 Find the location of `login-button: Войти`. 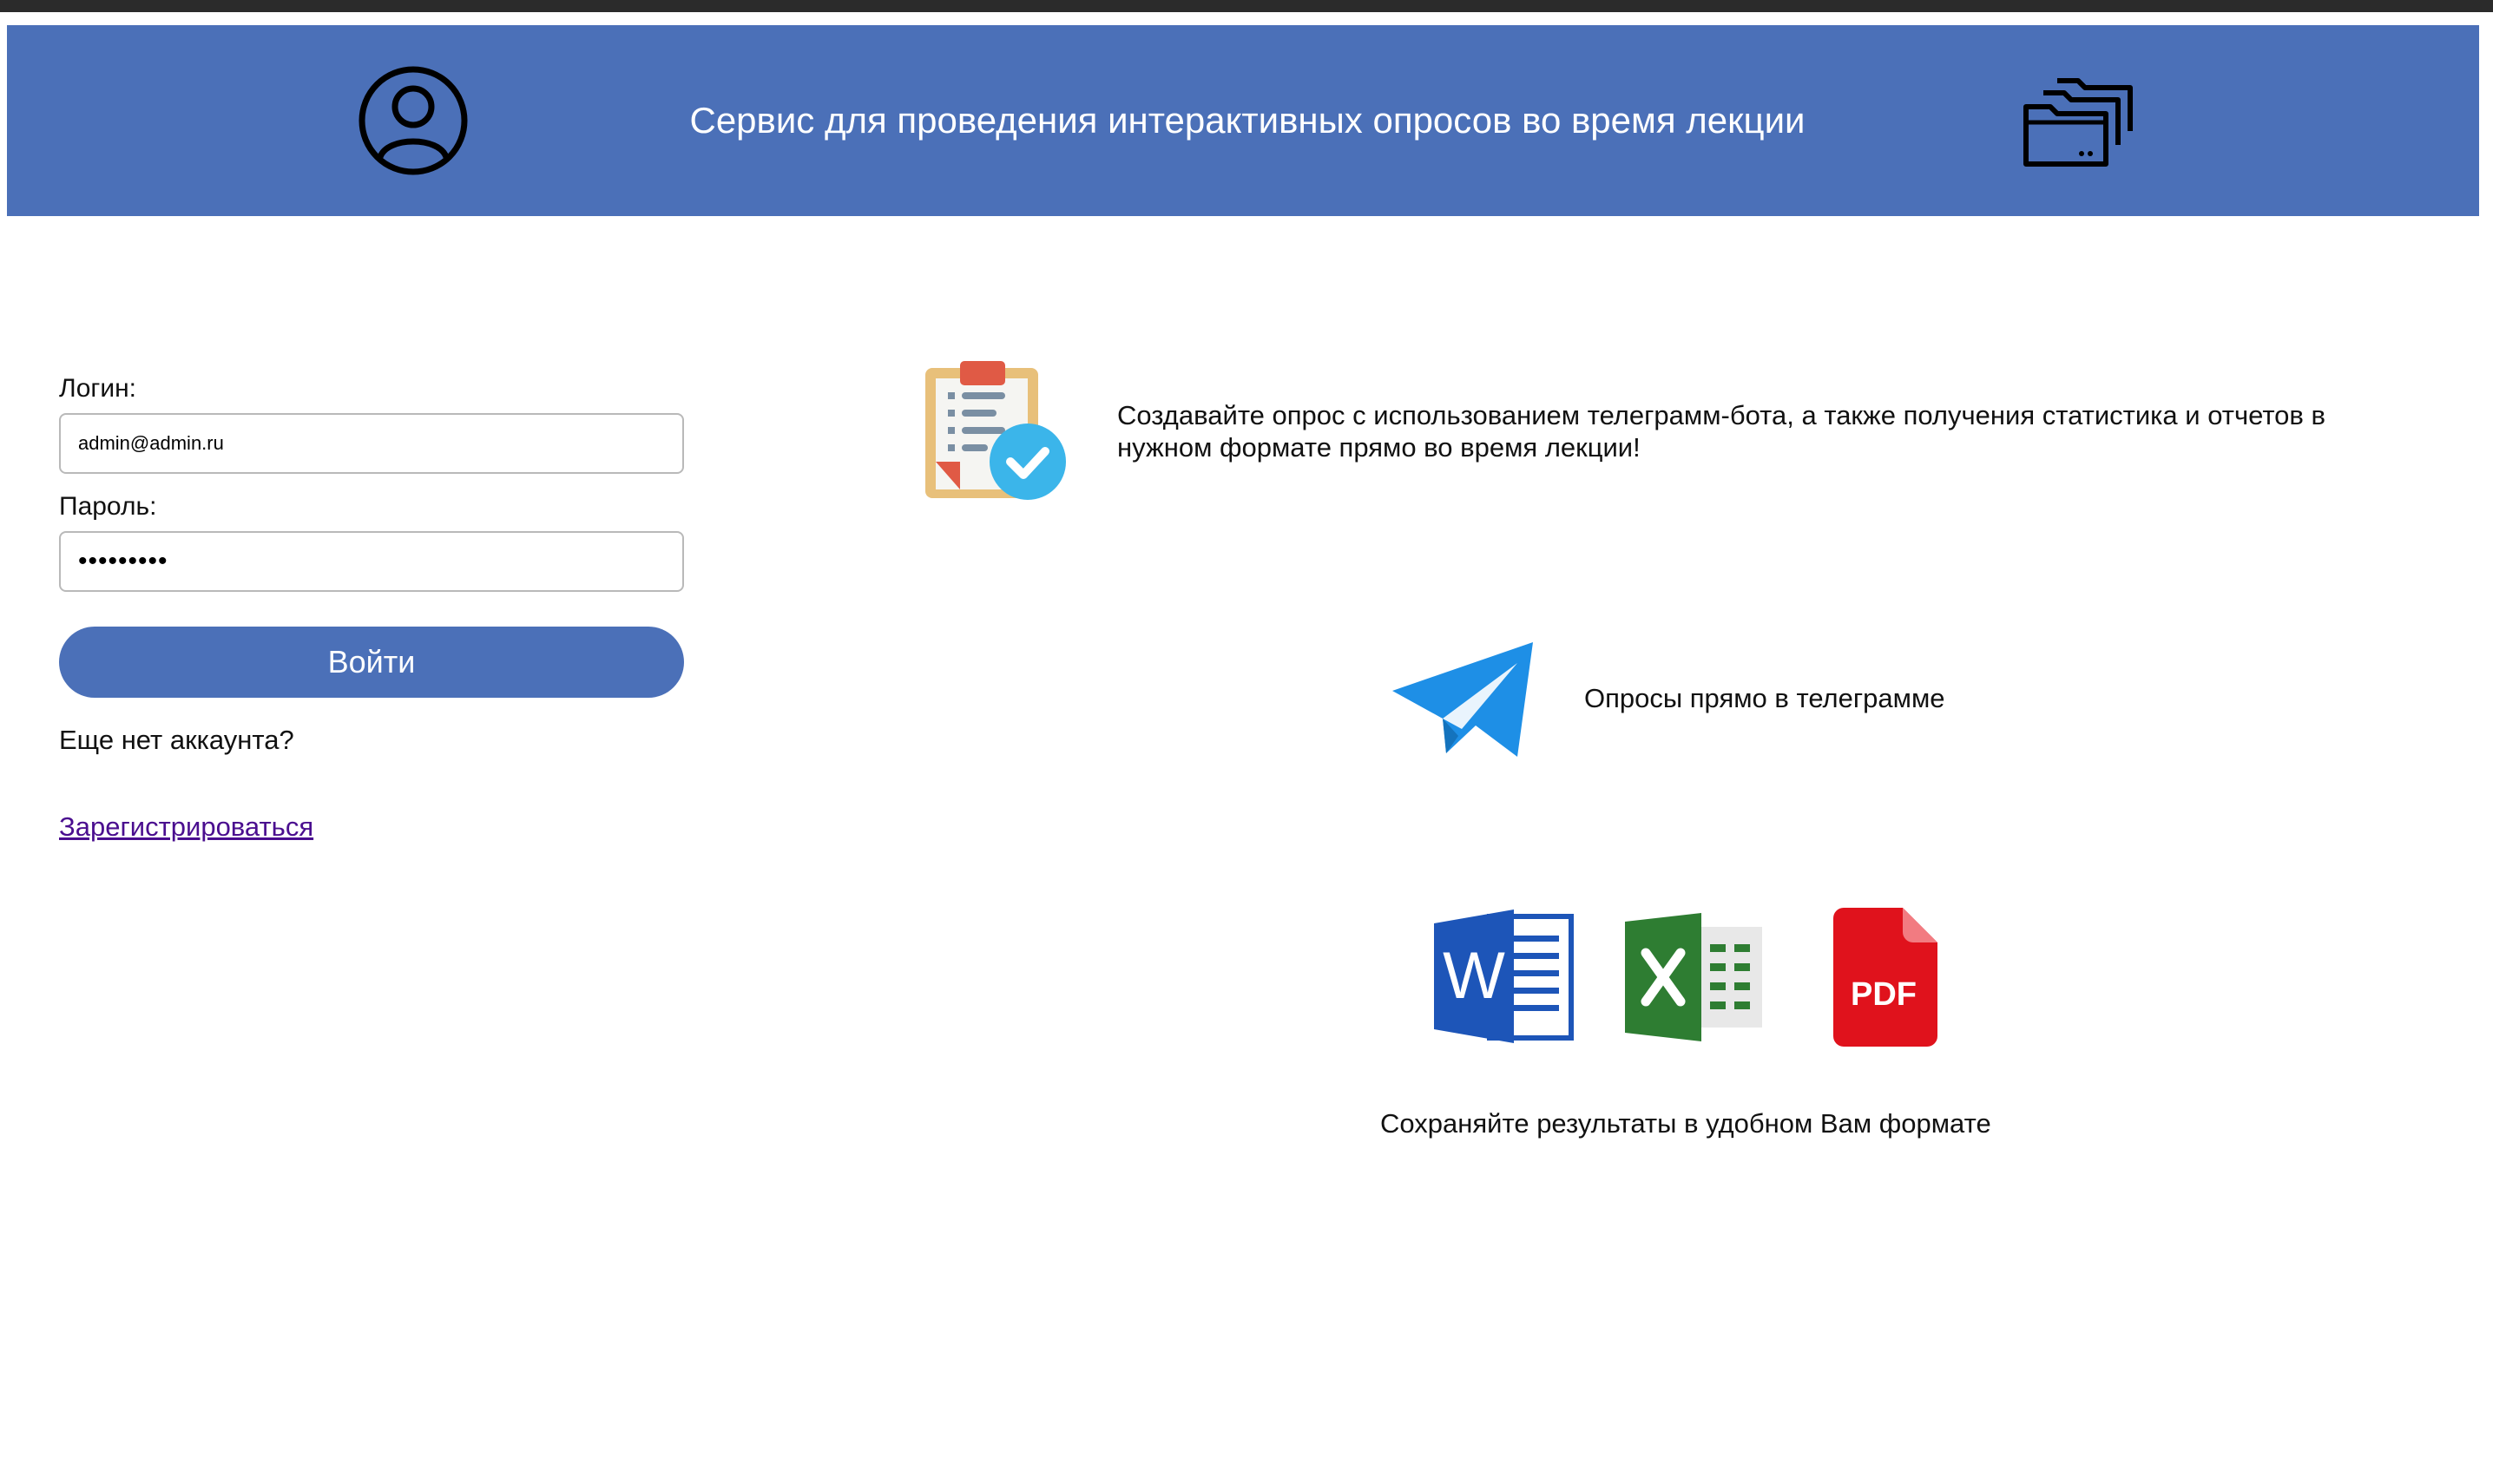

login-button: Войти is located at coordinates (371, 663).